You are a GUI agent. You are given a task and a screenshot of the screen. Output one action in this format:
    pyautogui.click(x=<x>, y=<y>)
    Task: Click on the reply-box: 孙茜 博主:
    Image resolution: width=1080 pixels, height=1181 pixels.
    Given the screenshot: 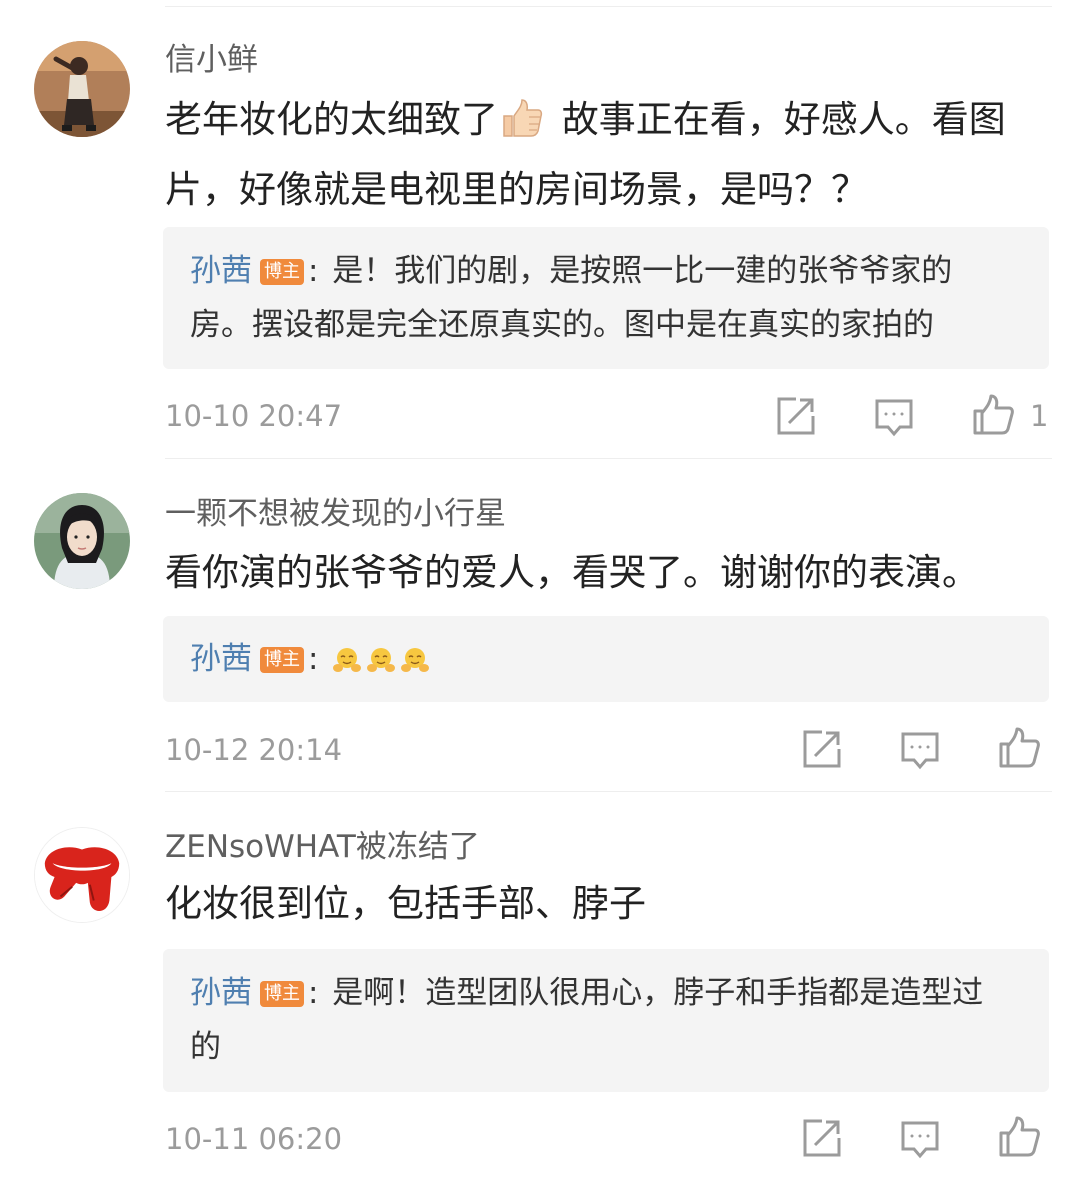 What is the action you would take?
    pyautogui.click(x=606, y=659)
    